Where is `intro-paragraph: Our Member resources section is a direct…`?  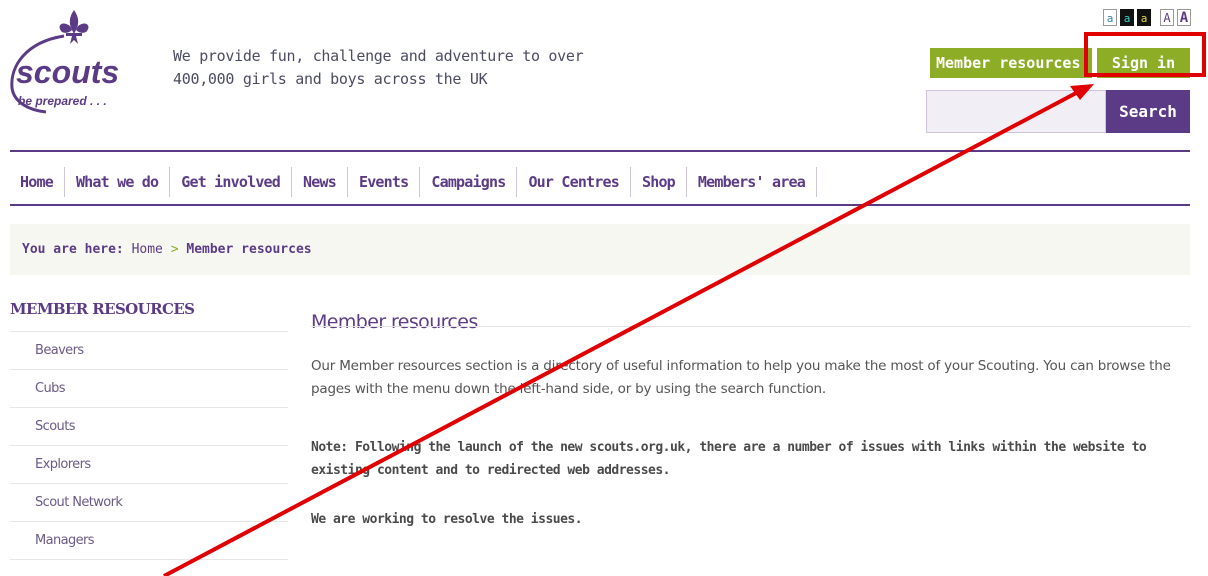 intro-paragraph: Our Member resources section is a direct… is located at coordinates (741, 377).